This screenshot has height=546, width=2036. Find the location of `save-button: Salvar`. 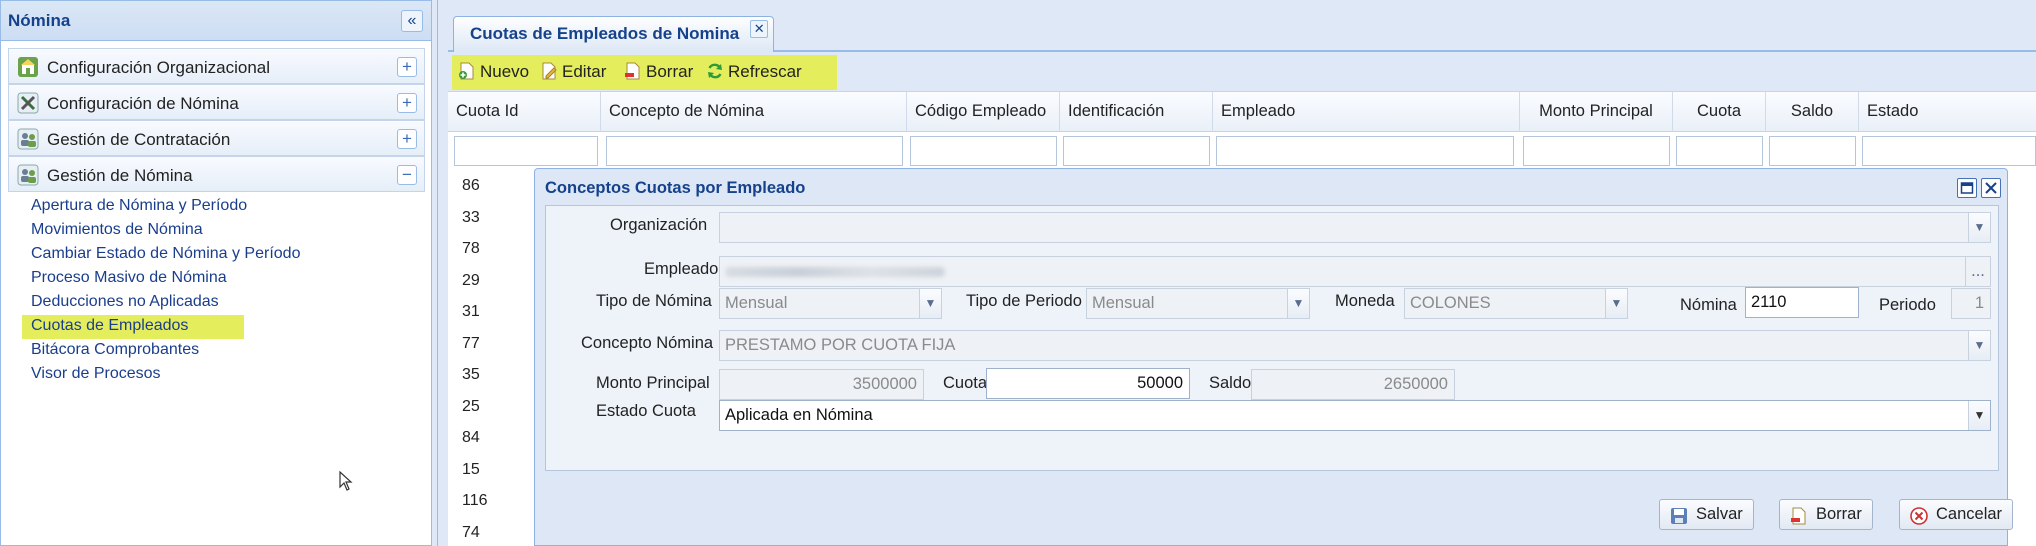

save-button: Salvar is located at coordinates (1706, 514).